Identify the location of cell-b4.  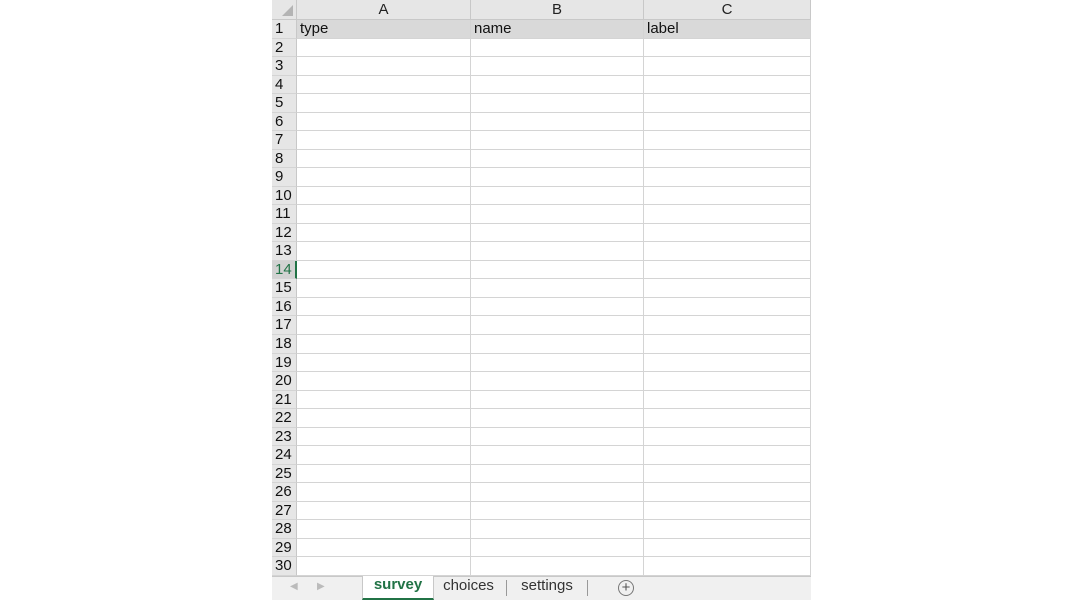
(557, 85).